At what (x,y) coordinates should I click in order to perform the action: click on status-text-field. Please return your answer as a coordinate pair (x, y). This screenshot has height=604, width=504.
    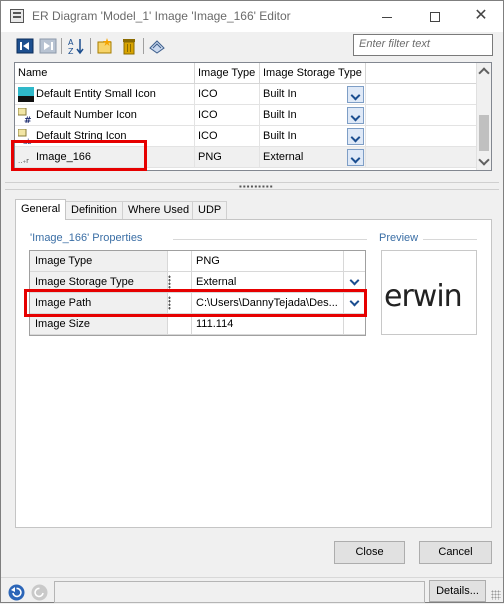
    Looking at the image, I should click on (239, 592).